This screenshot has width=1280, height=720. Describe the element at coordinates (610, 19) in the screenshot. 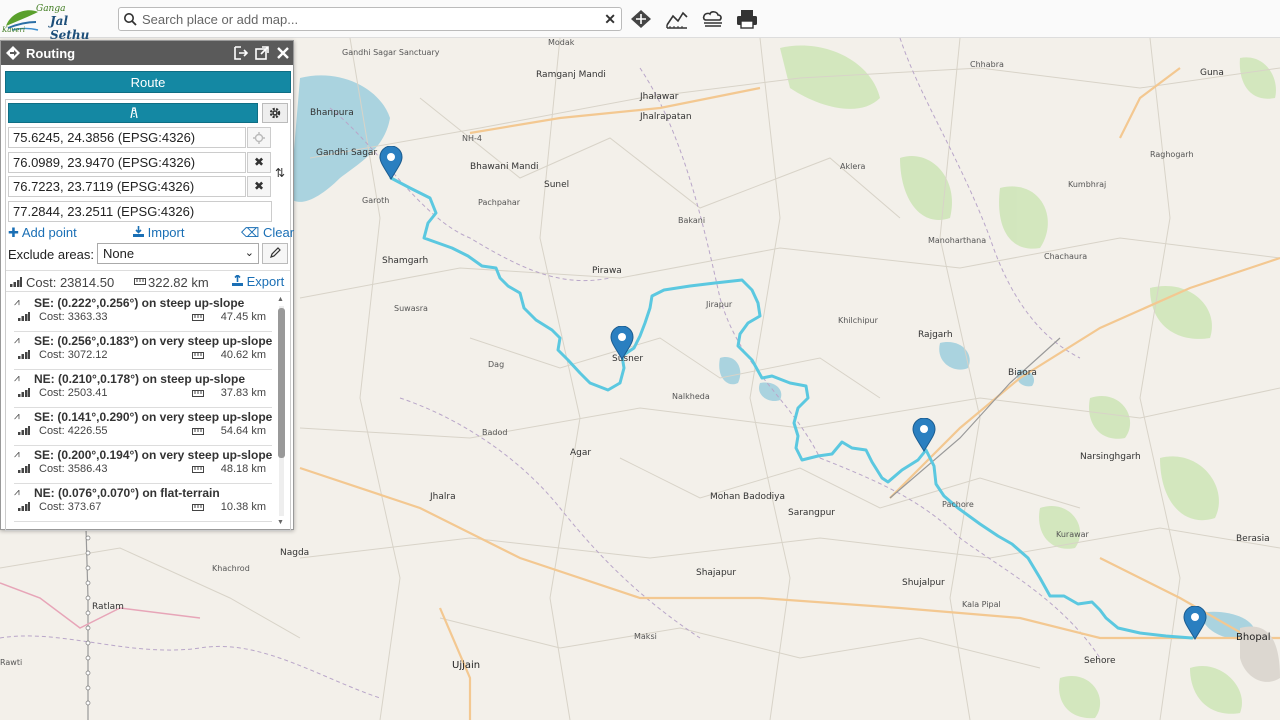

I see `clear-search-icon: ✕` at that location.